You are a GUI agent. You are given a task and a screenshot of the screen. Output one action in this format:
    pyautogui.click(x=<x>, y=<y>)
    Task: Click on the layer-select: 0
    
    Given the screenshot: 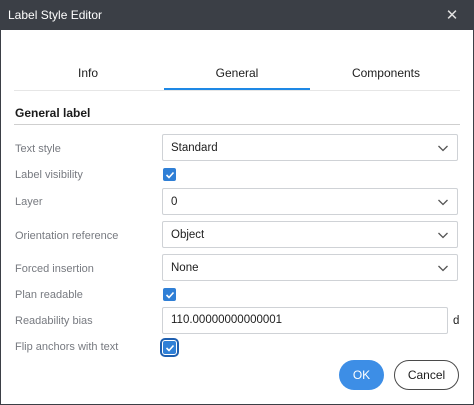 What is the action you would take?
    pyautogui.click(x=310, y=201)
    